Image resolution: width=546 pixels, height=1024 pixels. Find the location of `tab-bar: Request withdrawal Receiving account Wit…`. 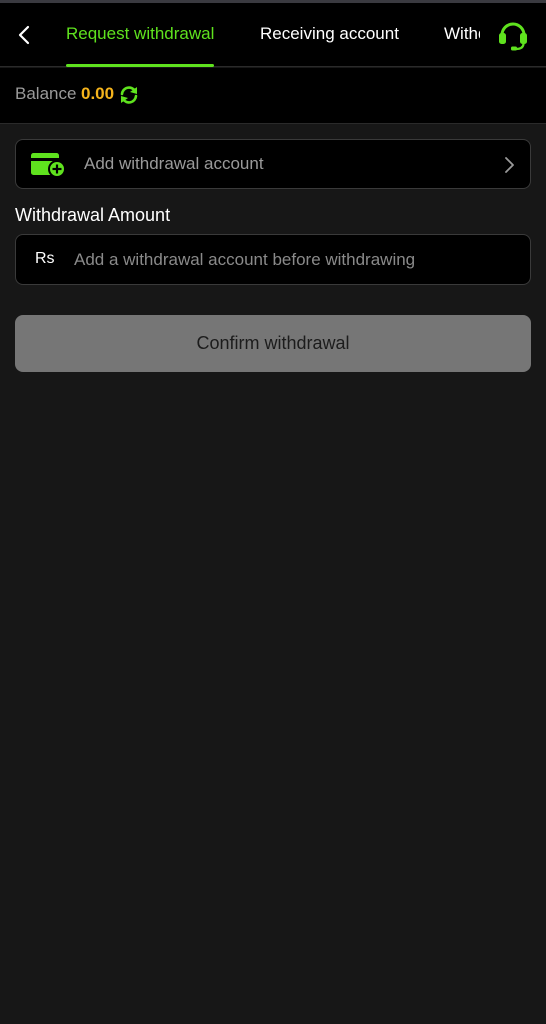

tab-bar: Request withdrawal Receiving account Wit… is located at coordinates (265, 35).